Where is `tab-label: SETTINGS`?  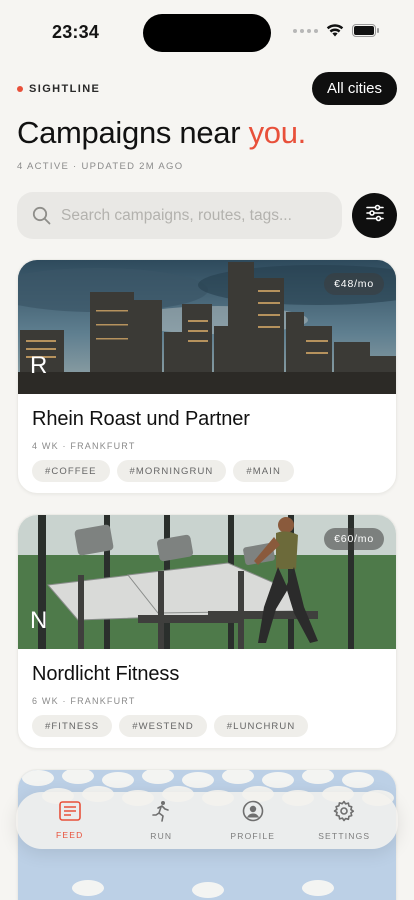 tab-label: SETTINGS is located at coordinates (344, 836).